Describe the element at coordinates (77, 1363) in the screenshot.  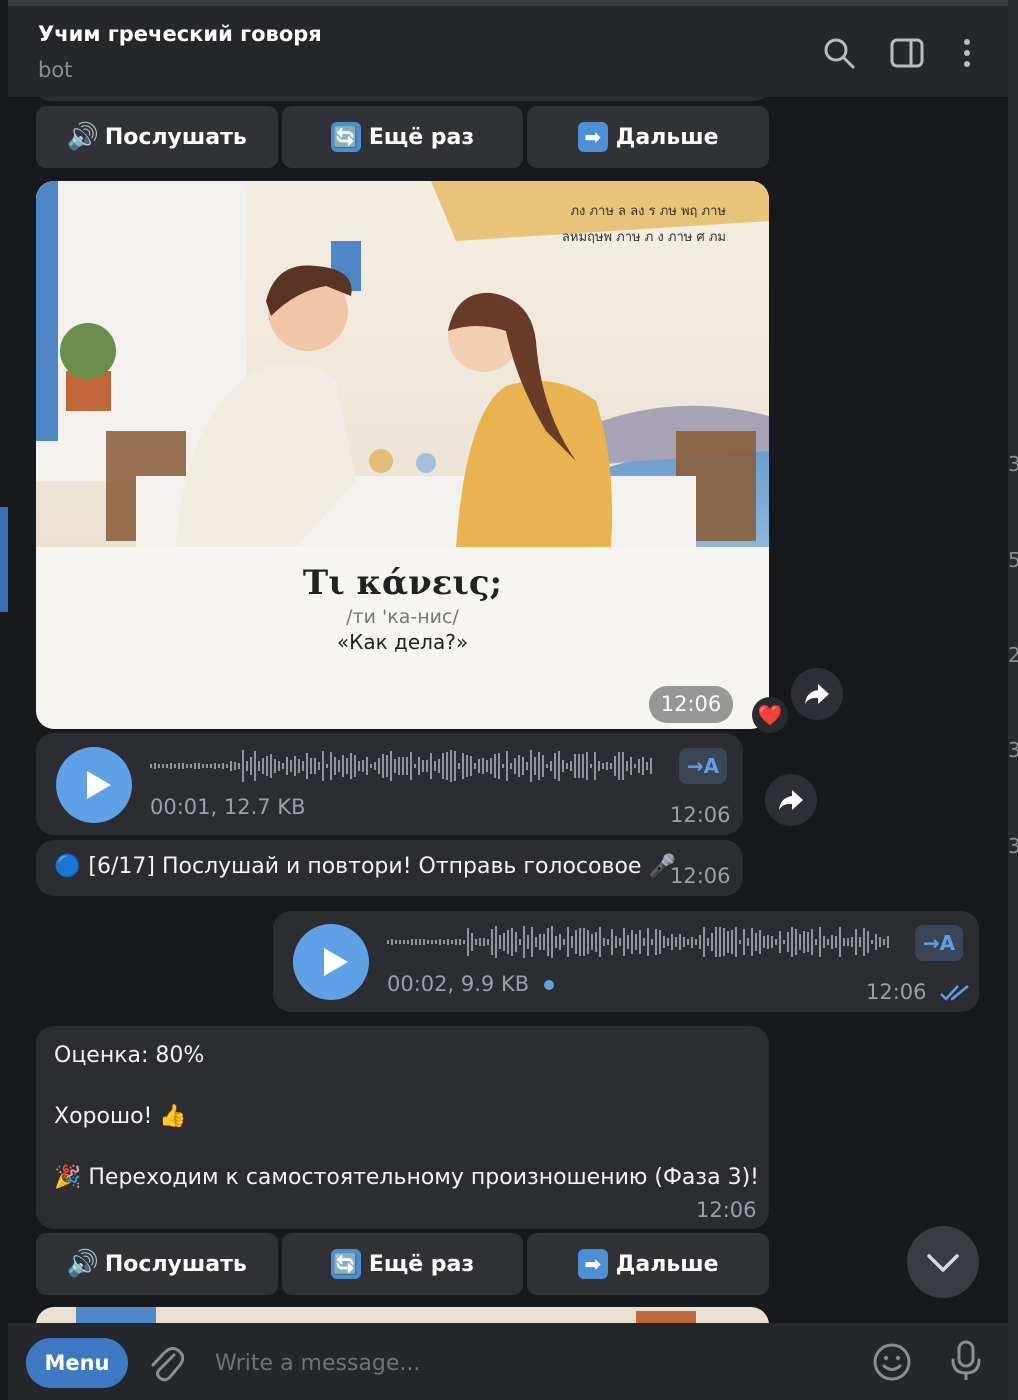
I see `bot-menu-button: Menu` at that location.